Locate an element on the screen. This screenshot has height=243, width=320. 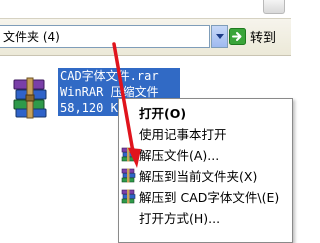
address-input: 文件夹 (4) is located at coordinates (105, 36).